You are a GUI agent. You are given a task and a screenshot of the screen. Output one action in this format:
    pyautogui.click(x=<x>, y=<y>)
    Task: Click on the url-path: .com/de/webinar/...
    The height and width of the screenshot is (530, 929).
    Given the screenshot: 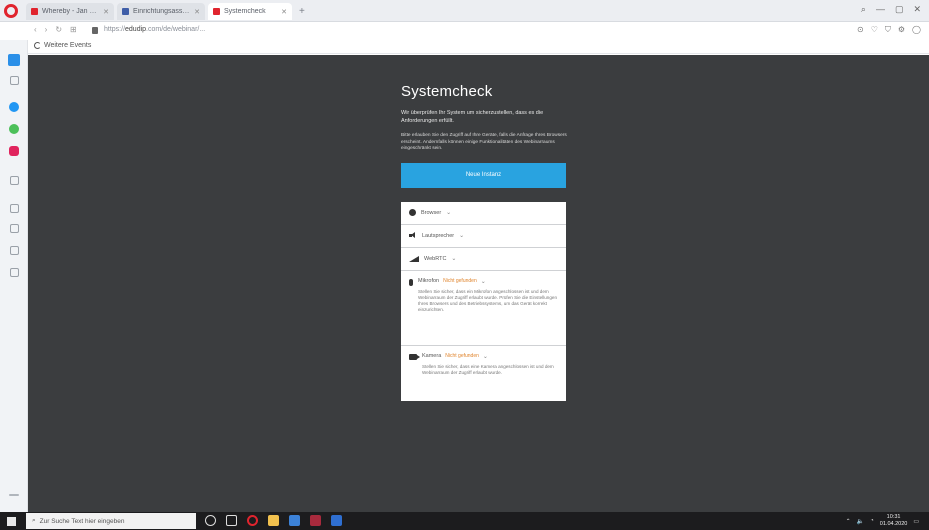 What is the action you would take?
    pyautogui.click(x=176, y=29)
    